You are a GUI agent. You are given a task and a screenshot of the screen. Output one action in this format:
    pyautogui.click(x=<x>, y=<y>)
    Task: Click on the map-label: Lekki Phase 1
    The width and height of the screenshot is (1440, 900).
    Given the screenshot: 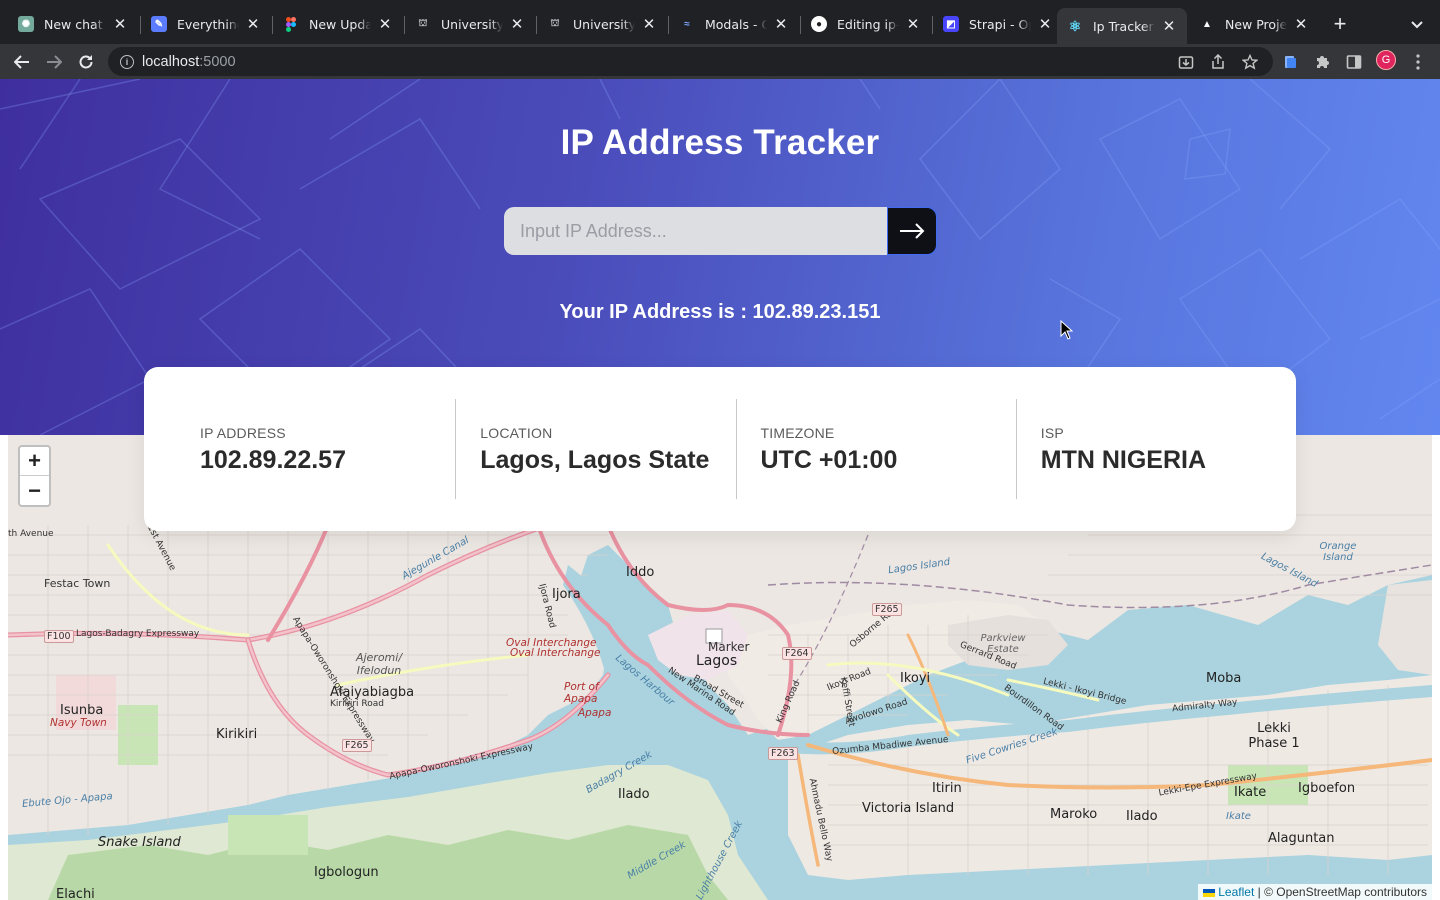 What is the action you would take?
    pyautogui.click(x=1274, y=736)
    